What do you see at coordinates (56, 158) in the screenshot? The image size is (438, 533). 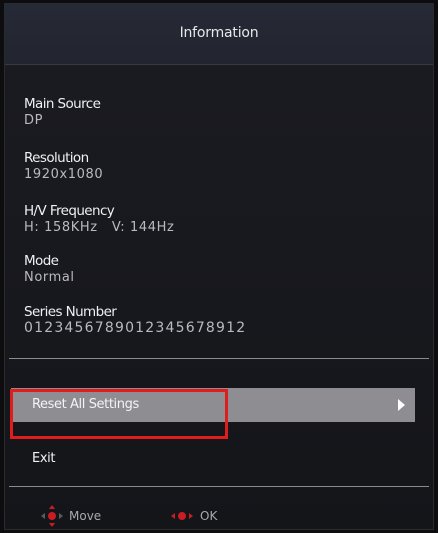 I see `resolution-label: Resolution` at bounding box center [56, 158].